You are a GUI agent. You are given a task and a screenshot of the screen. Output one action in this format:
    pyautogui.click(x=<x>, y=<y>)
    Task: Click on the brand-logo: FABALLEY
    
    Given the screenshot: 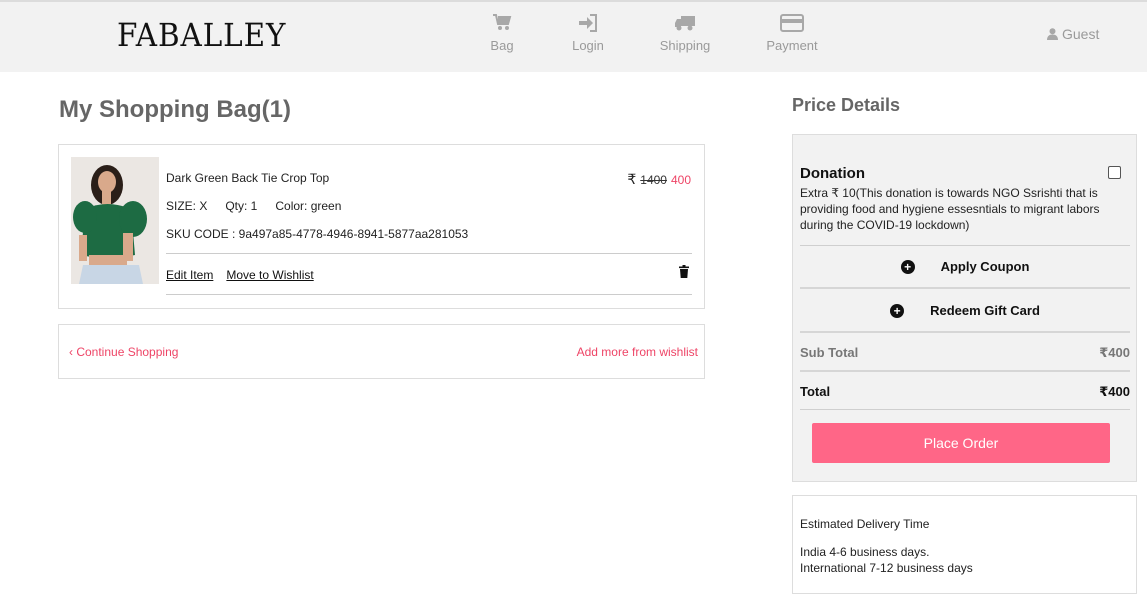 What is the action you would take?
    pyautogui.click(x=201, y=35)
    